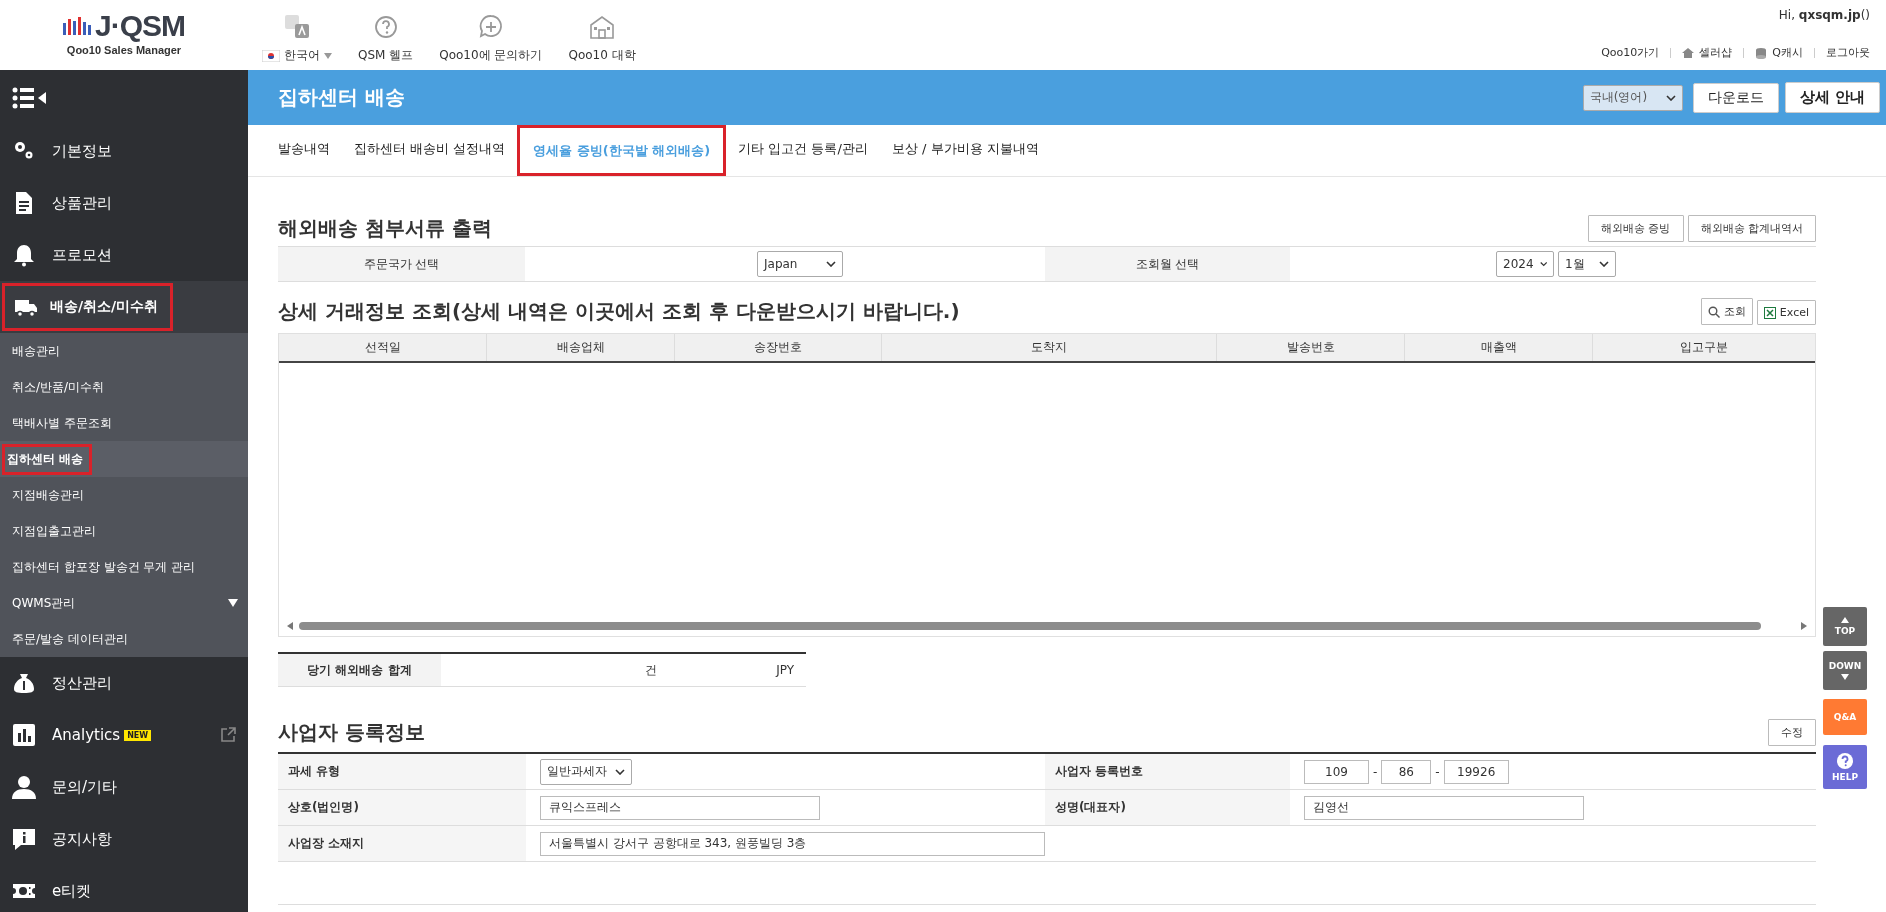  Describe the element at coordinates (124, 203) in the screenshot. I see `sidebar-item: 상품관리` at that location.